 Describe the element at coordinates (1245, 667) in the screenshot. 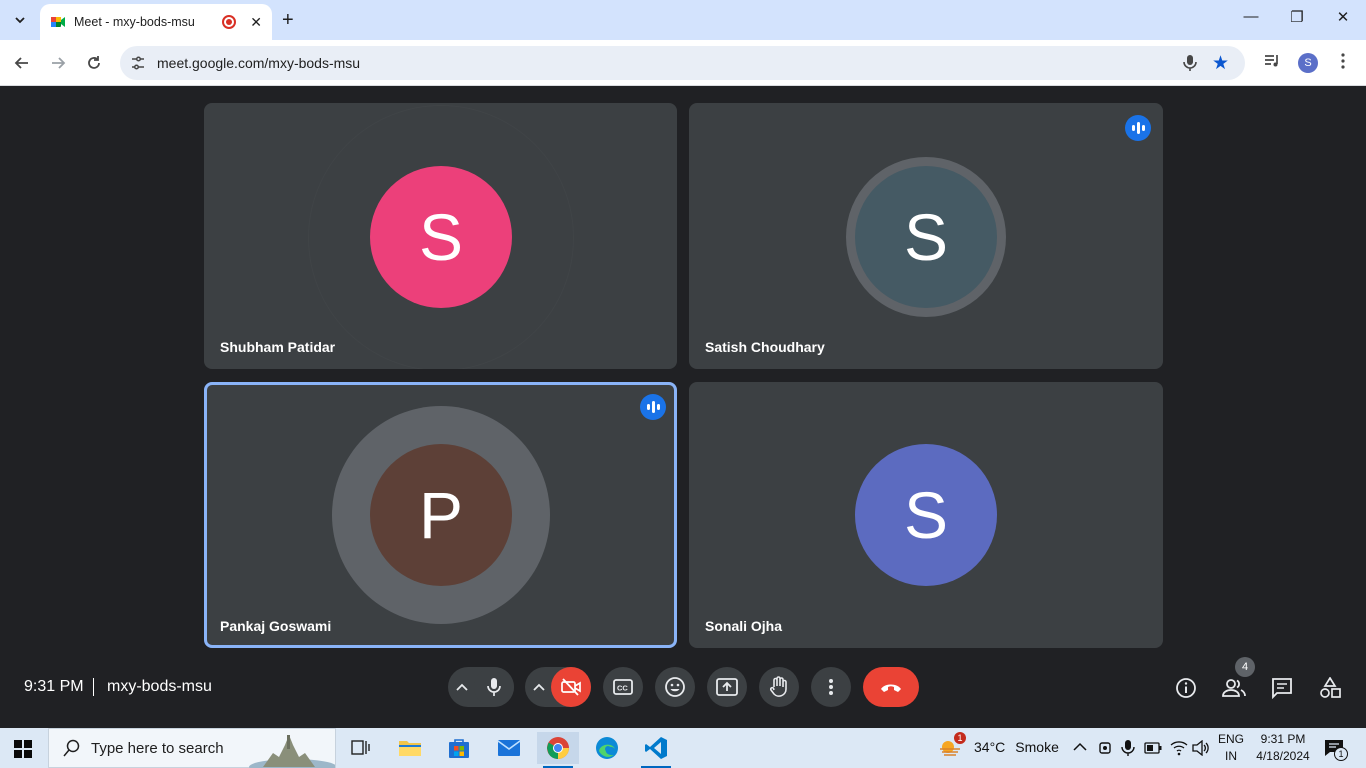

I see `participant-count-badge: 4` at that location.